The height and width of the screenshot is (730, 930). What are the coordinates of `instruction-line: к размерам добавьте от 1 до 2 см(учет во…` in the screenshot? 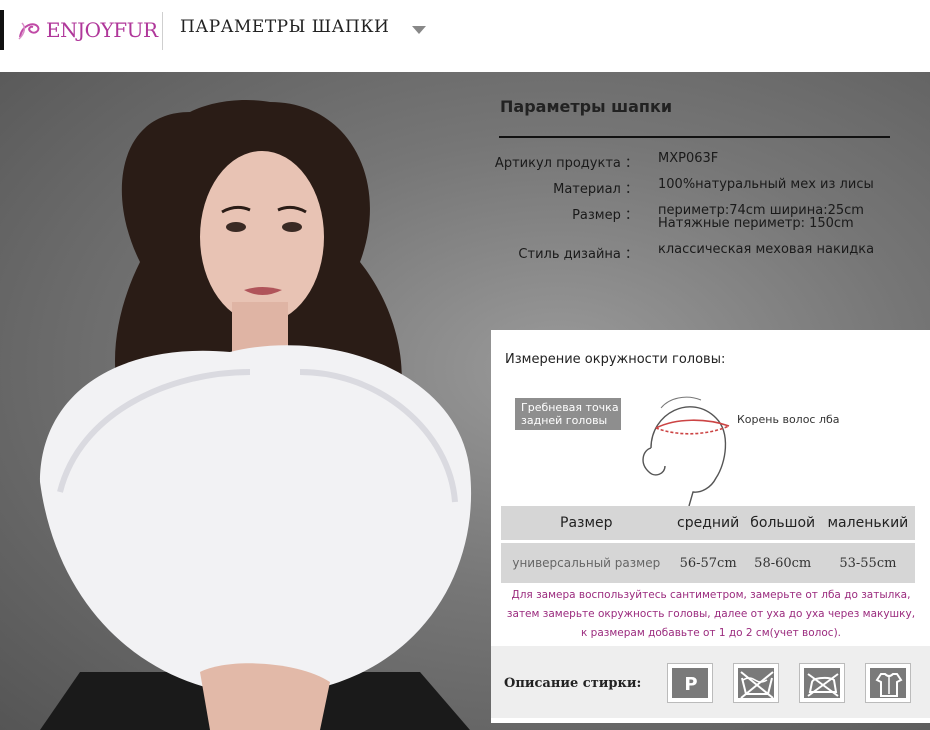 It's located at (711, 633).